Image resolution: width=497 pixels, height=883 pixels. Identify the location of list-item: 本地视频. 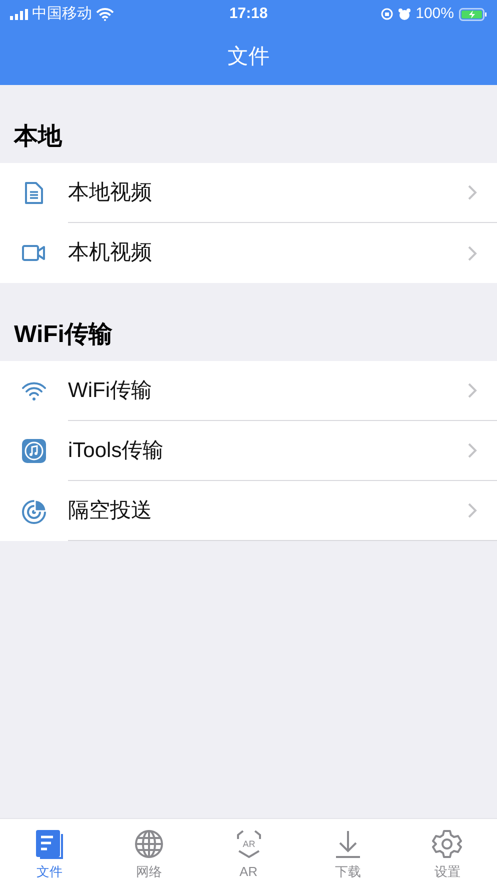
(248, 193).